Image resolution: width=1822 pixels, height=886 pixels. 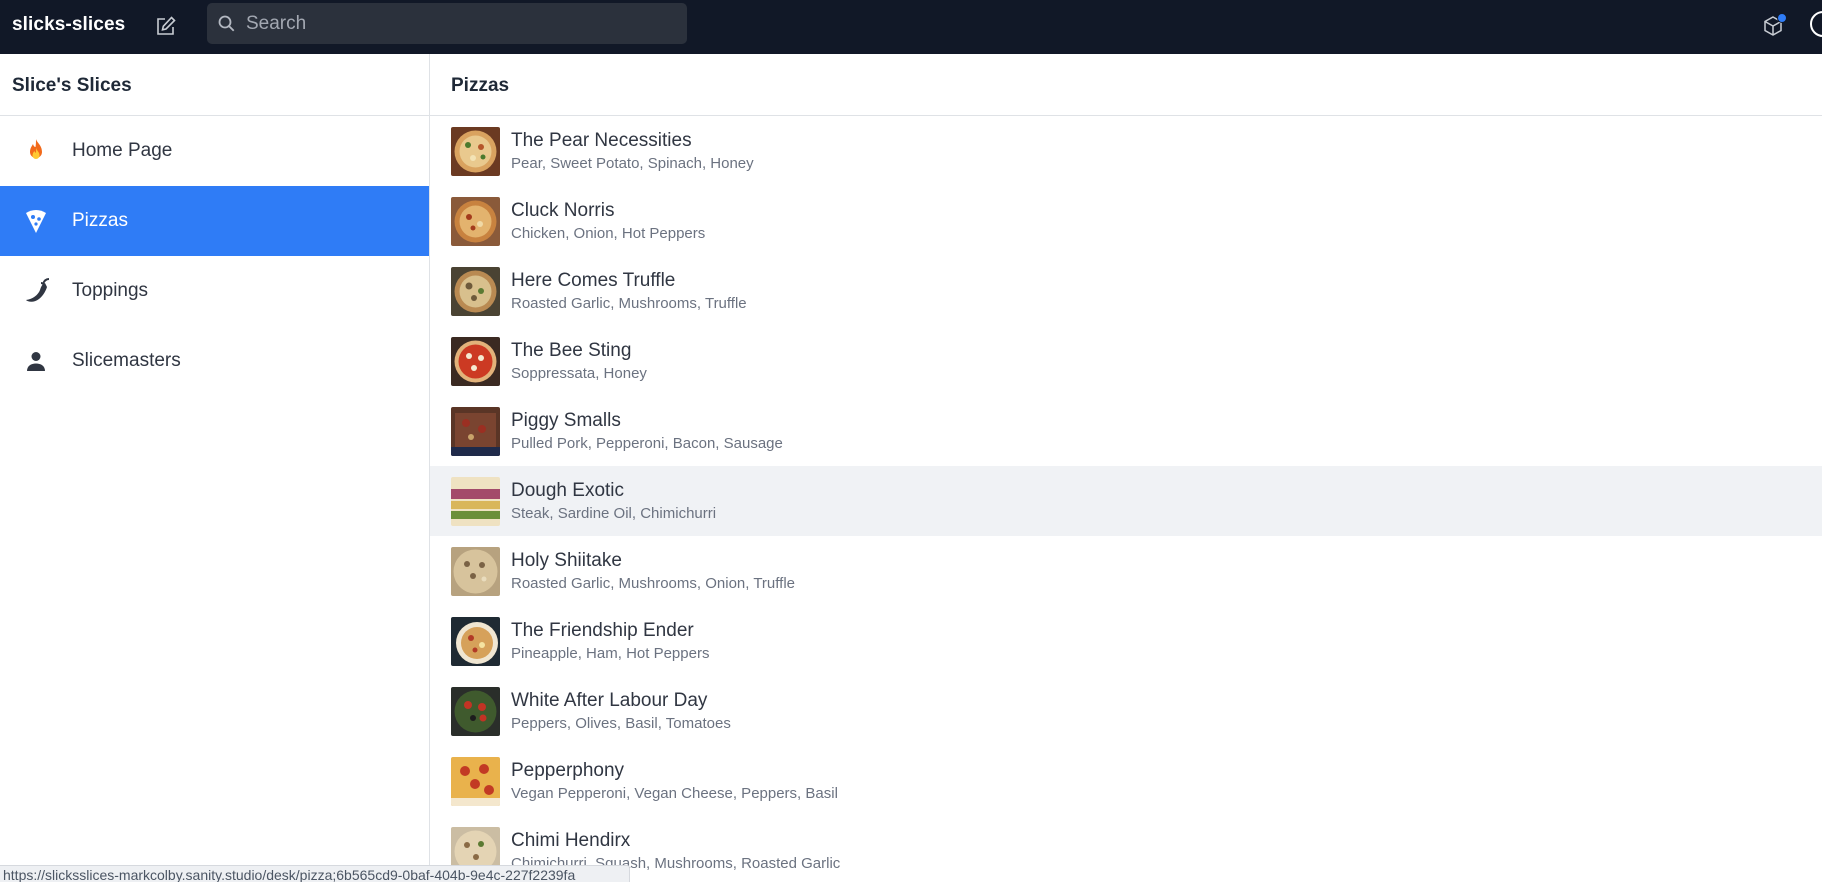 What do you see at coordinates (214, 151) in the screenshot?
I see `sidebar-item-home-page: Home Page` at bounding box center [214, 151].